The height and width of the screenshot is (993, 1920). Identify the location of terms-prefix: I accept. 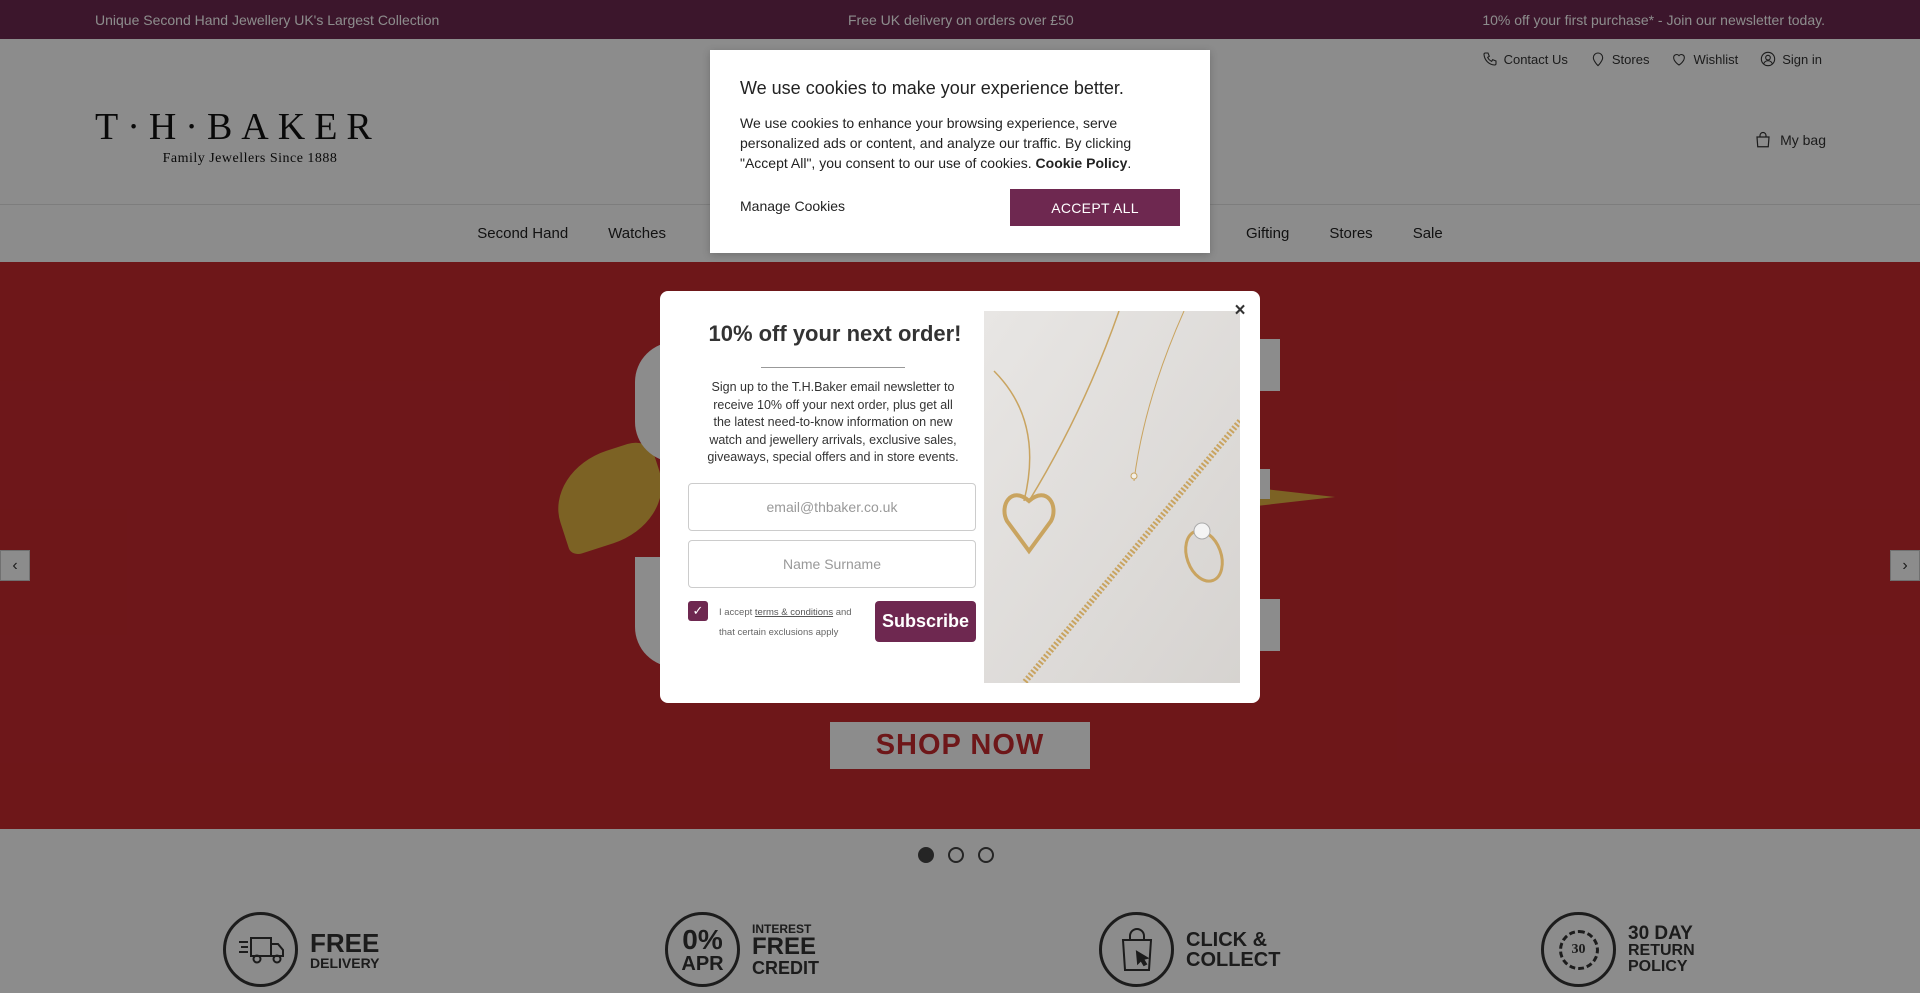
(737, 612).